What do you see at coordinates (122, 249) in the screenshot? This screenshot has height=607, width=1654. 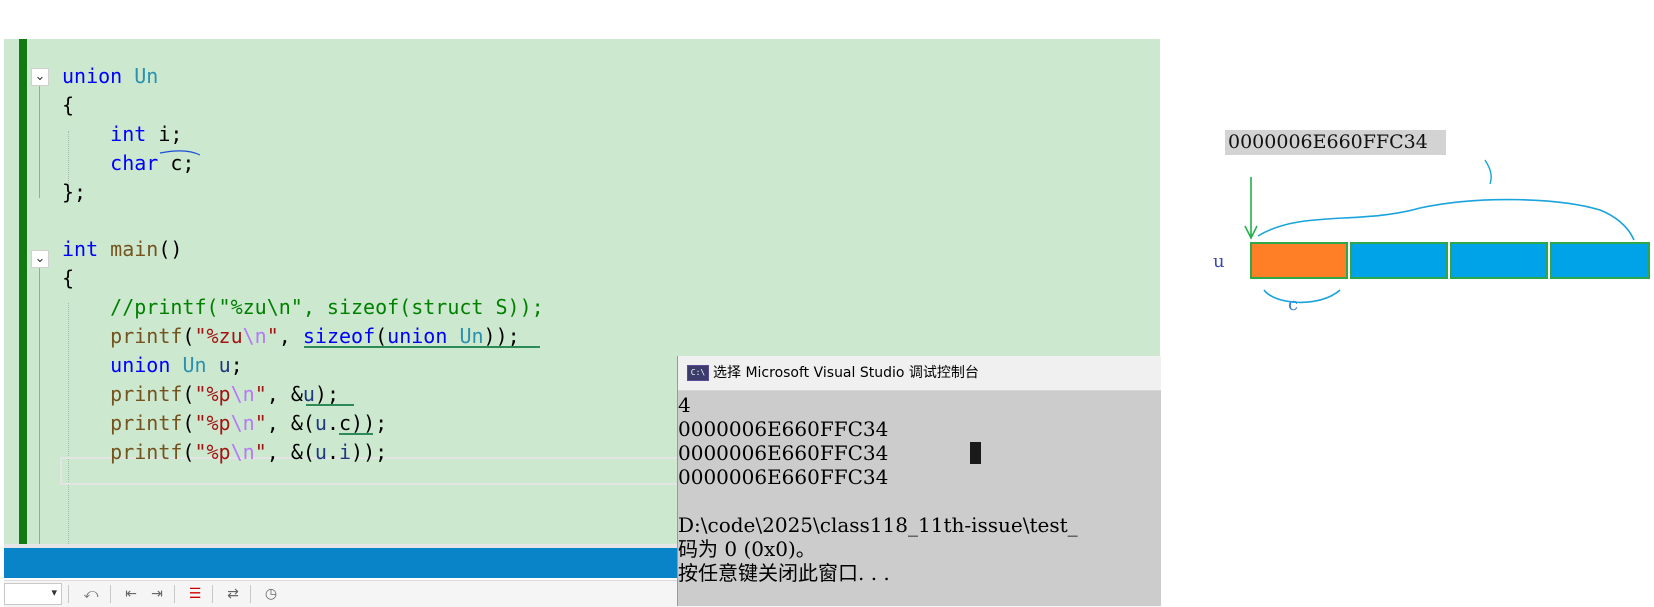 I see `code-line-7: int main()` at bounding box center [122, 249].